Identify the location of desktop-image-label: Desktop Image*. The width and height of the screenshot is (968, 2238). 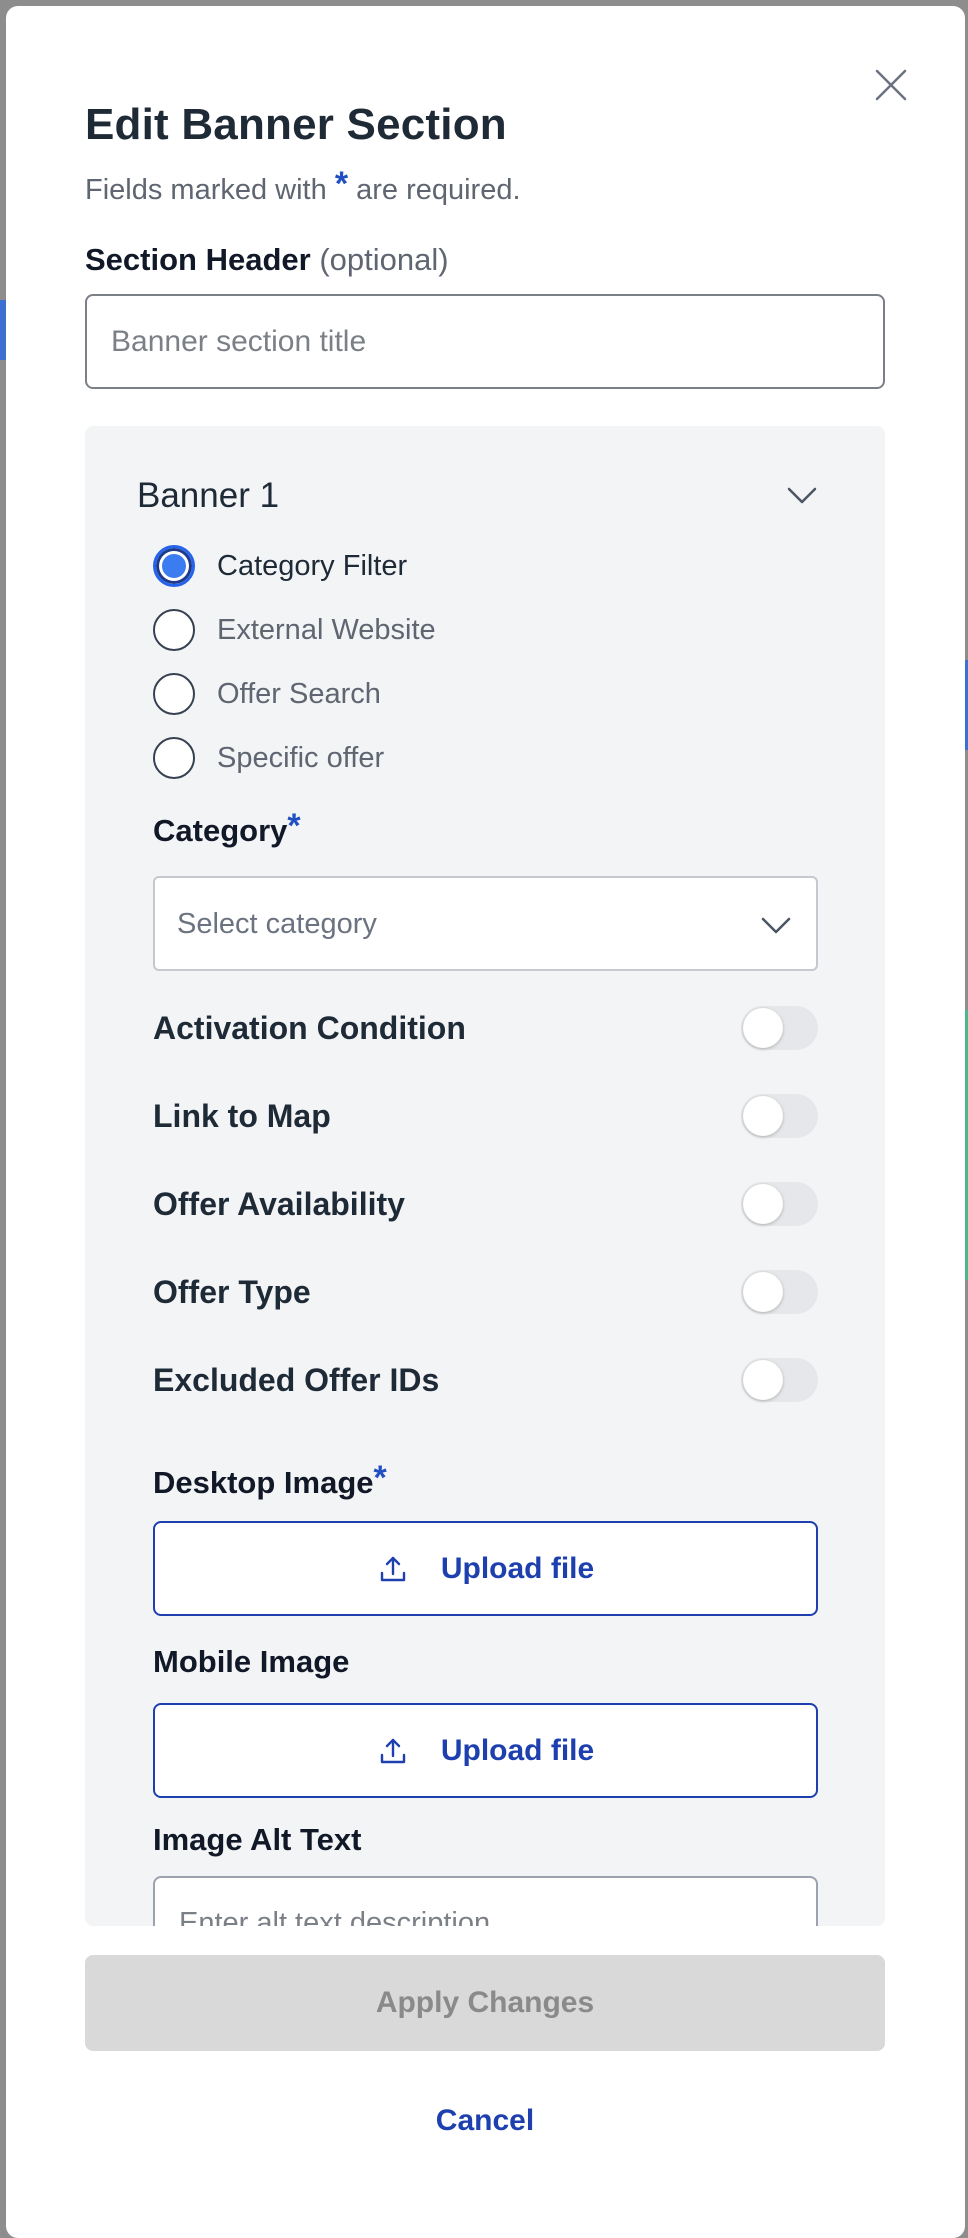
(270, 1480).